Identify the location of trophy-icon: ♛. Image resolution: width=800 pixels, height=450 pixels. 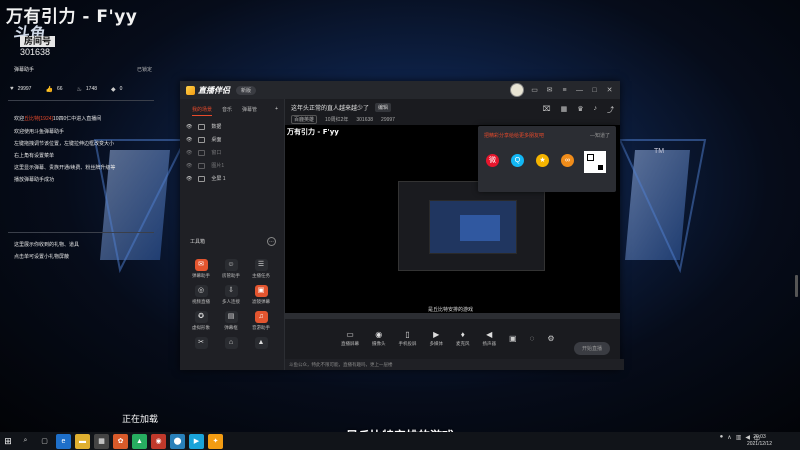
(580, 110).